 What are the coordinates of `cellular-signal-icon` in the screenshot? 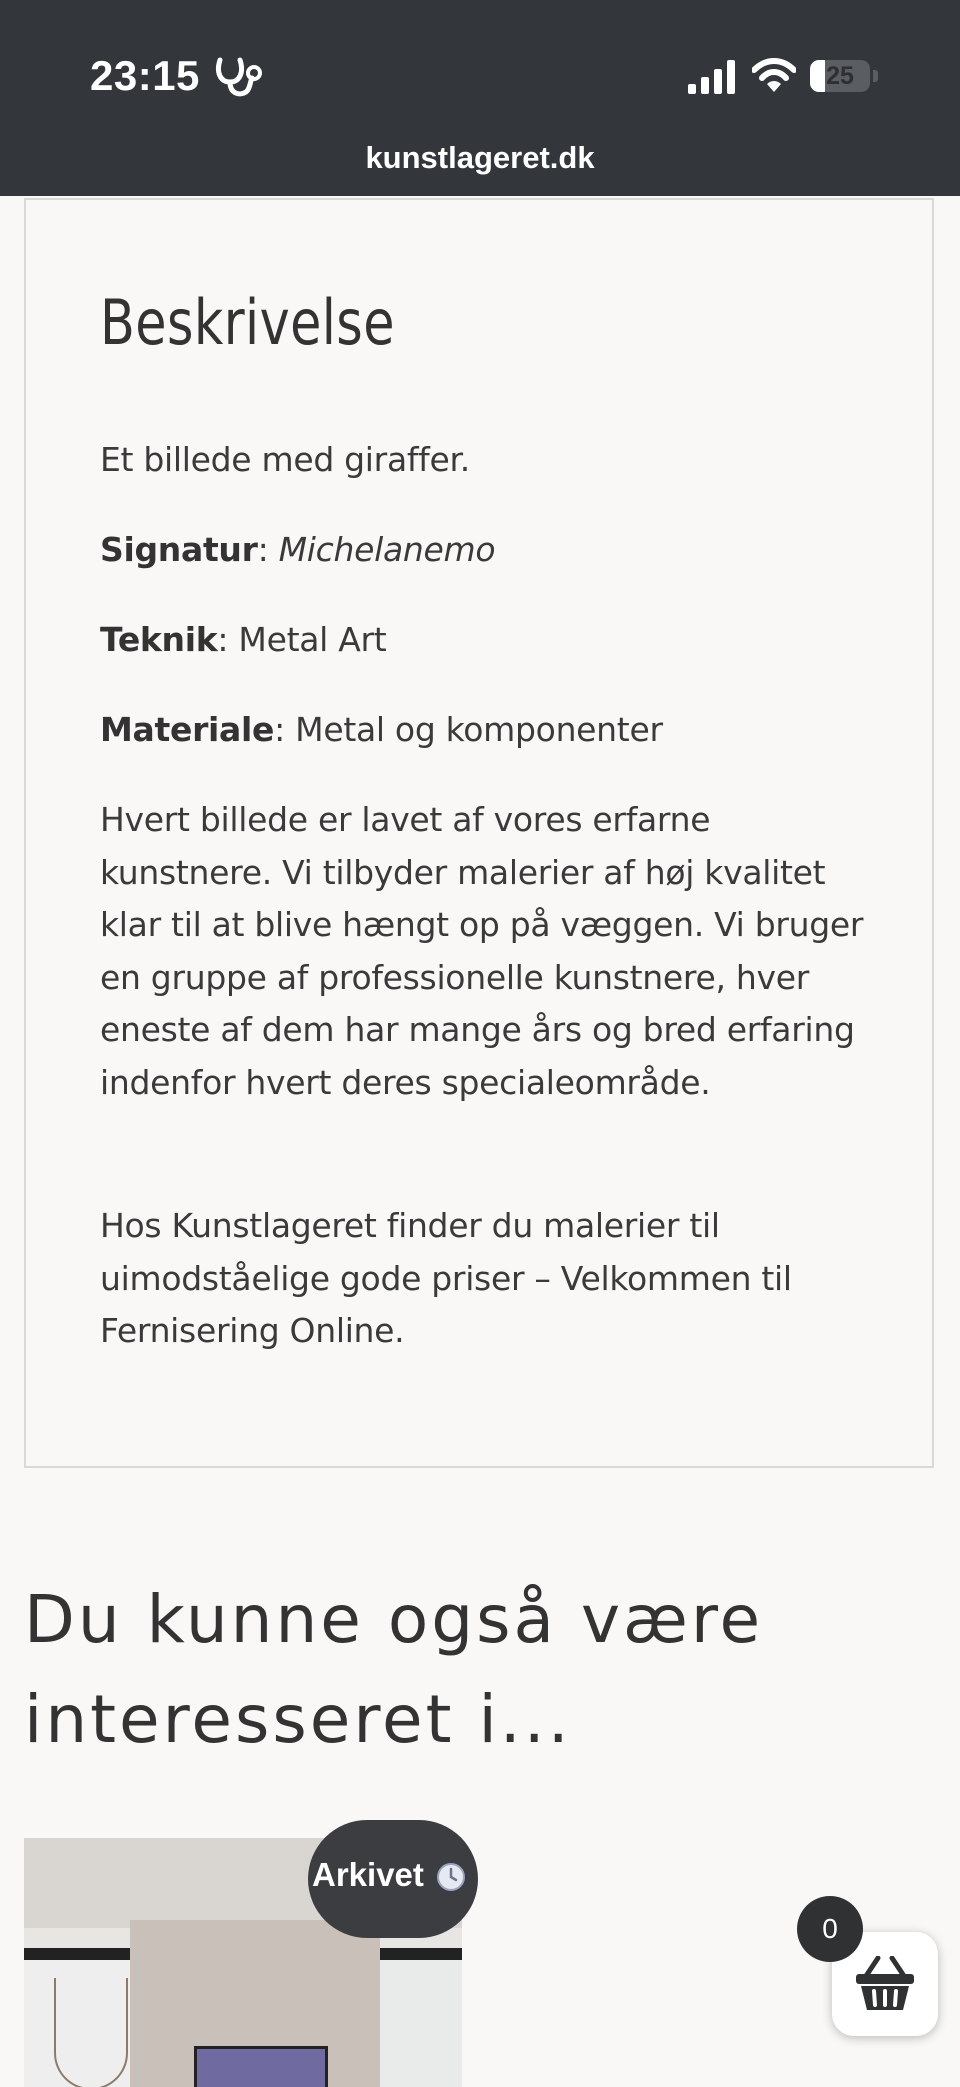 It's located at (711, 77).